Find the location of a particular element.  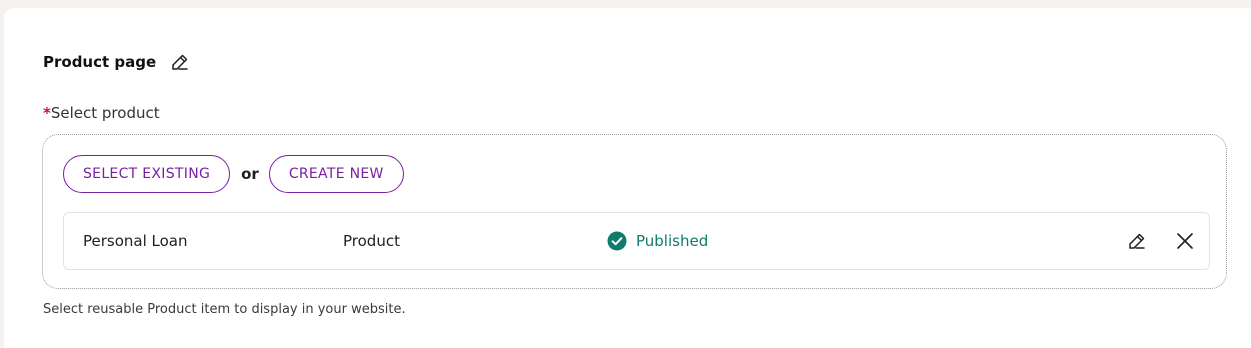

or-separator: or is located at coordinates (250, 174).